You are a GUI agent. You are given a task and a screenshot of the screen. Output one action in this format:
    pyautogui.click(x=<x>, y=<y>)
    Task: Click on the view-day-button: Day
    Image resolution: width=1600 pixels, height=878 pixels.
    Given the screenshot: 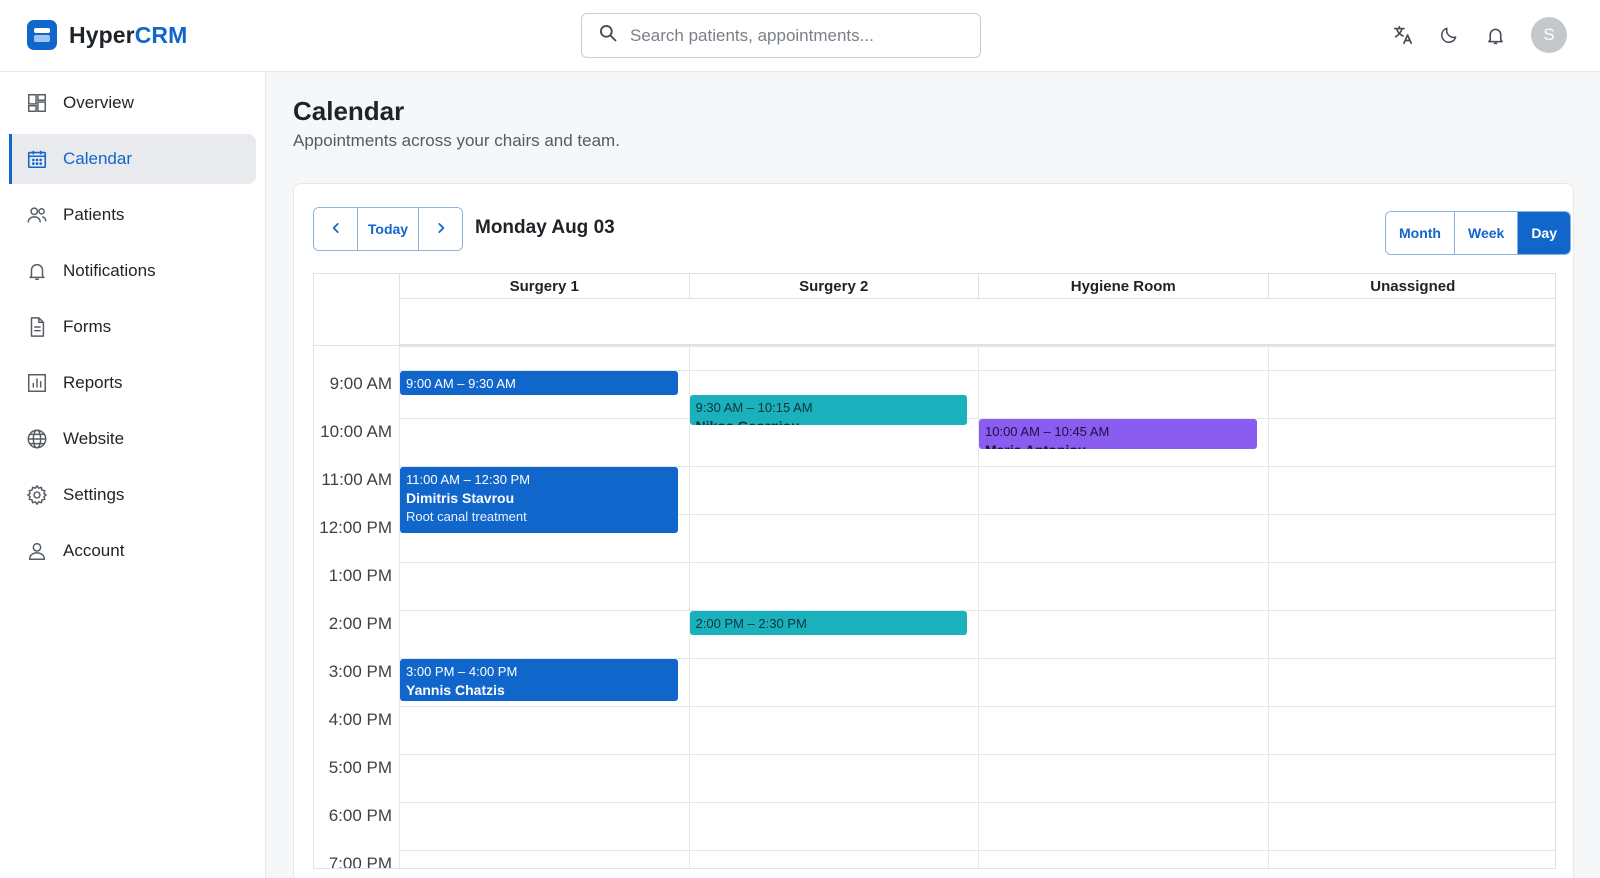 What is the action you would take?
    pyautogui.click(x=1543, y=233)
    